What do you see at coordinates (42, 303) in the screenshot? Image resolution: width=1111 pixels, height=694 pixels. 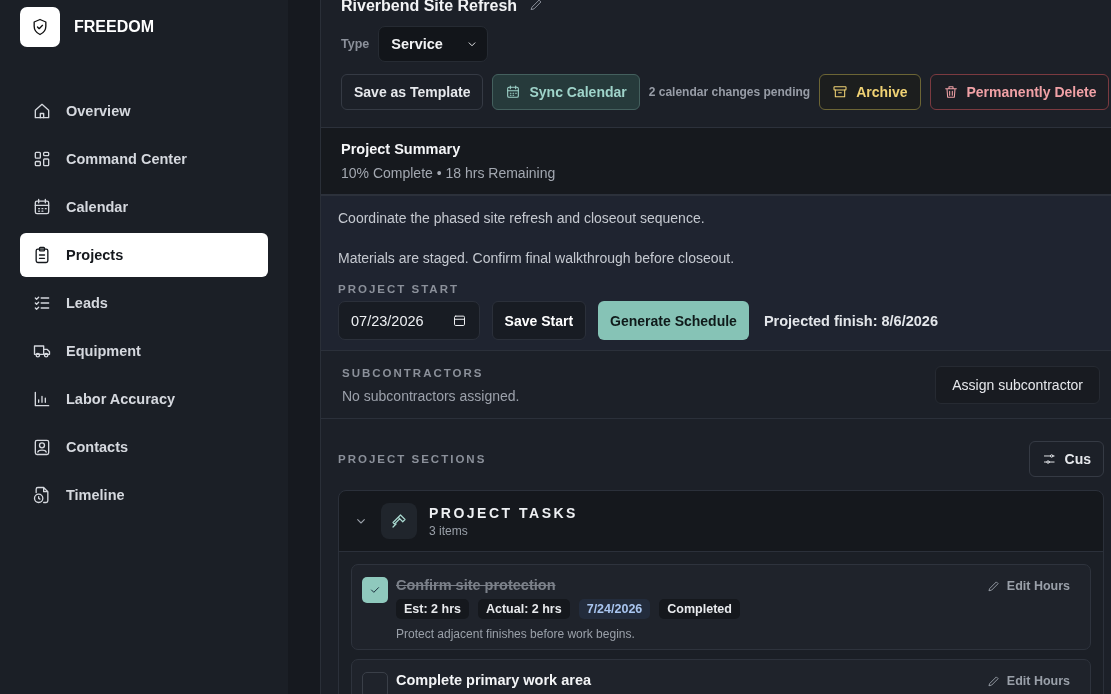 I see `checklist-icon` at bounding box center [42, 303].